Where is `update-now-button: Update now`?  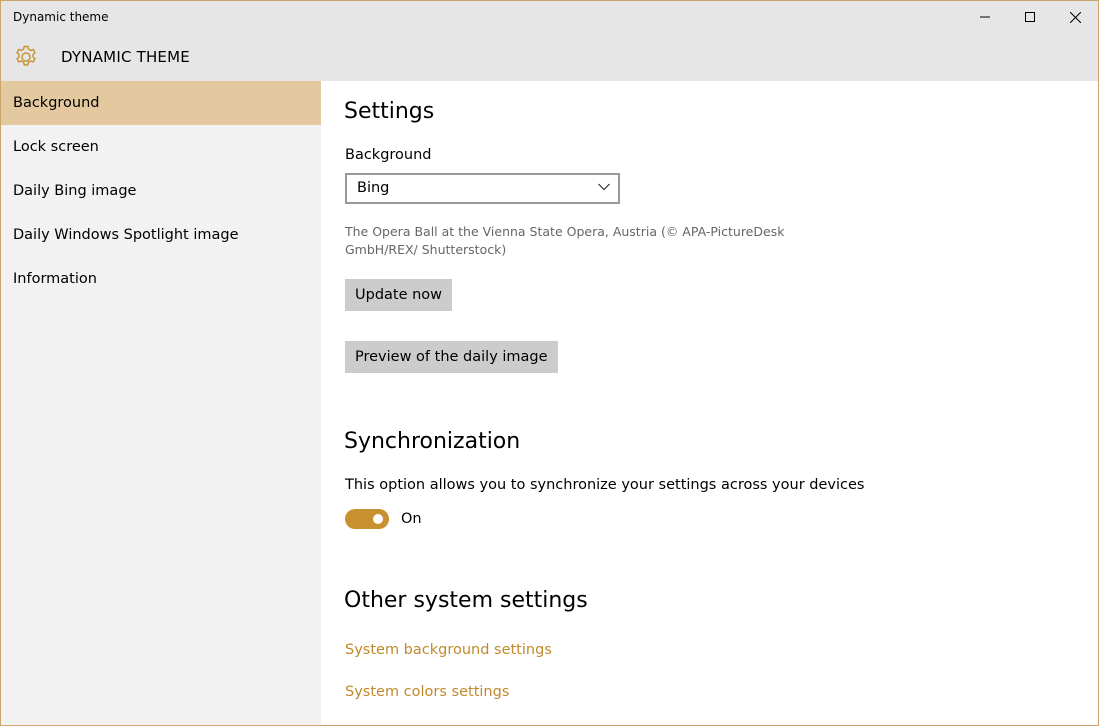
update-now-button: Update now is located at coordinates (399, 295).